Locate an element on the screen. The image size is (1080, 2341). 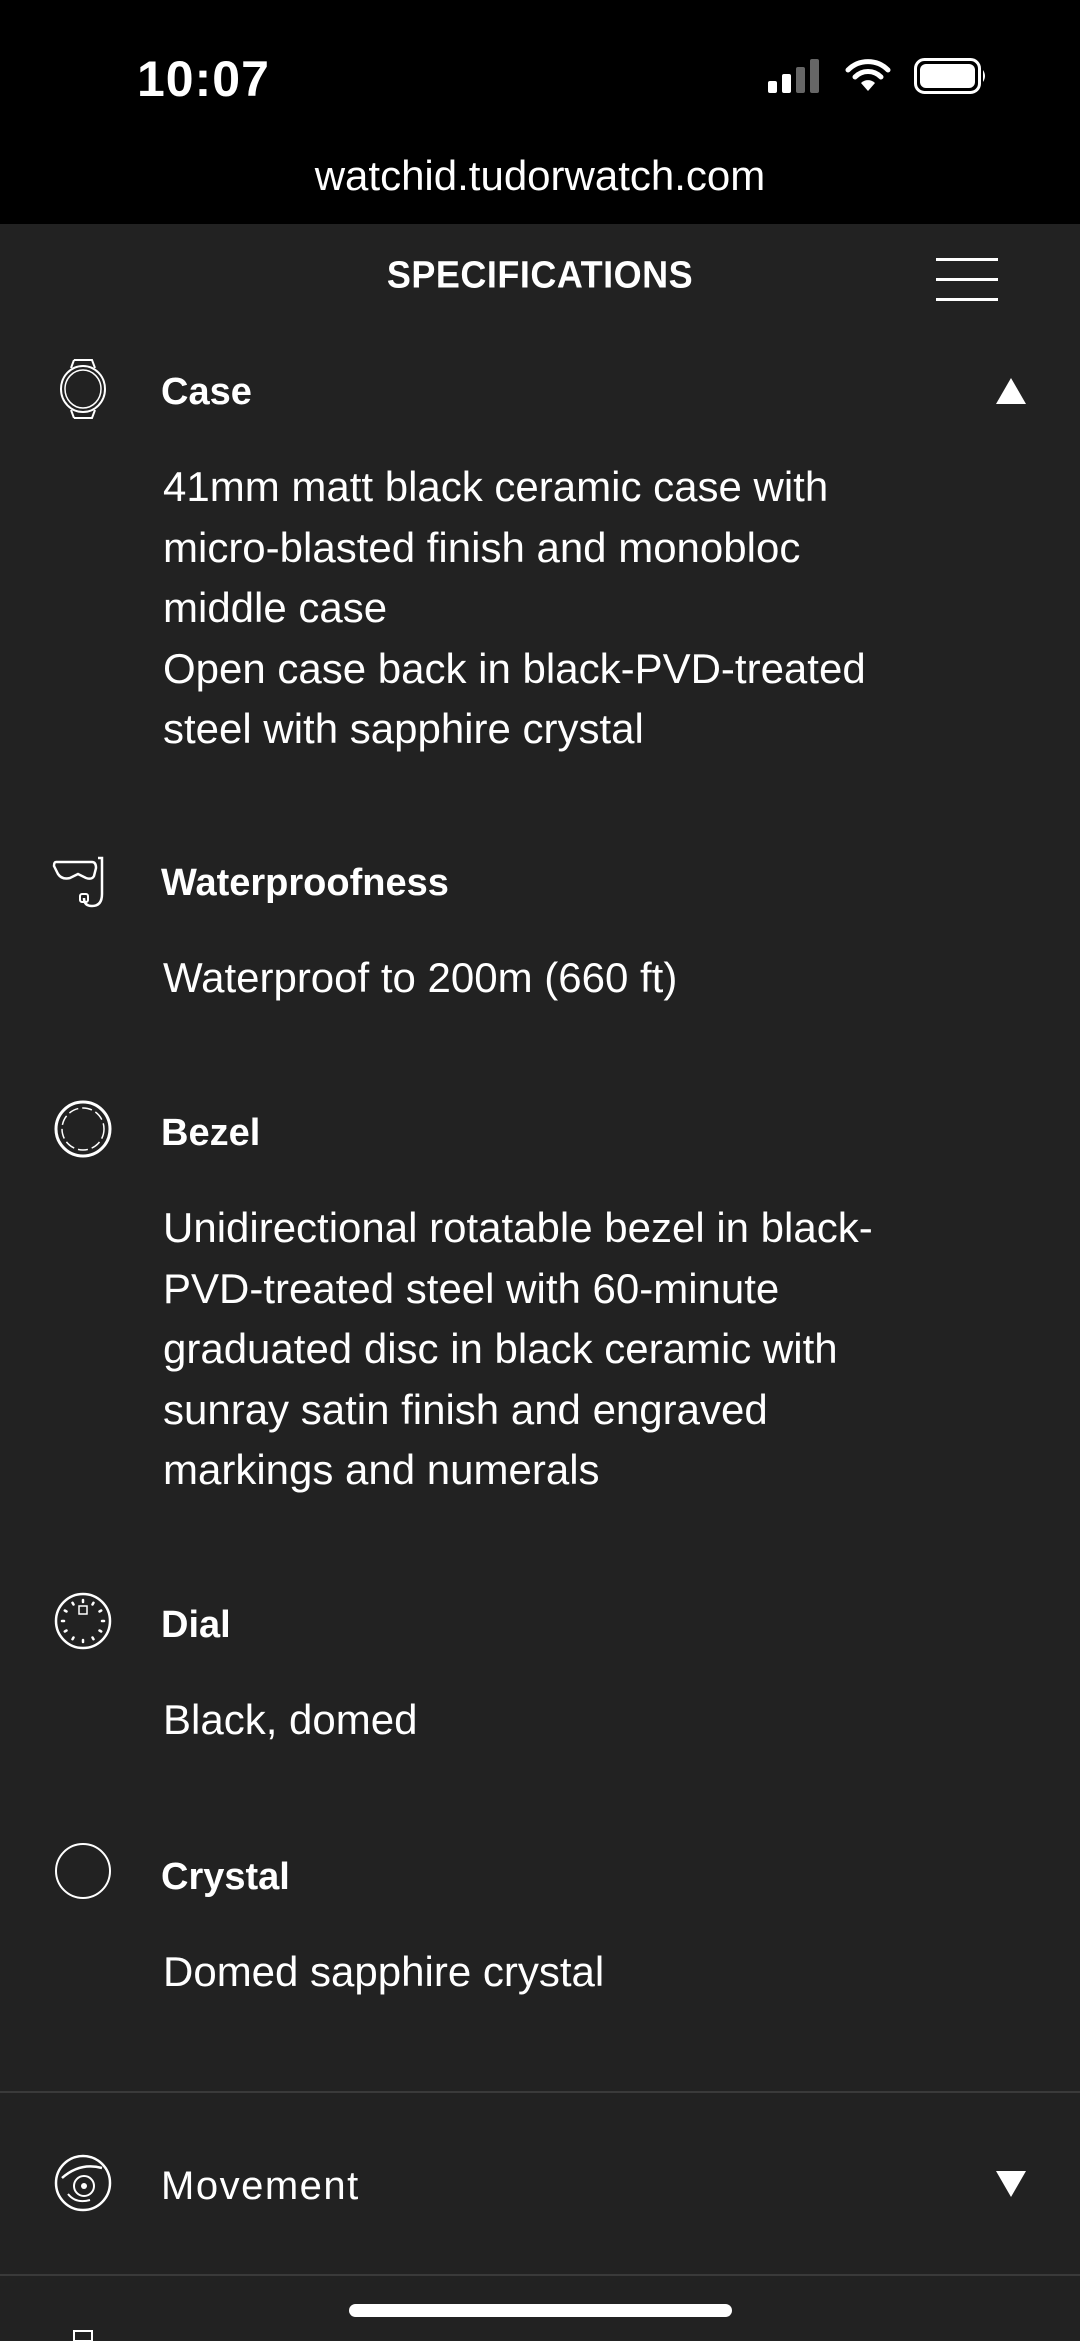
watch-case-icon is located at coordinates (83, 389).